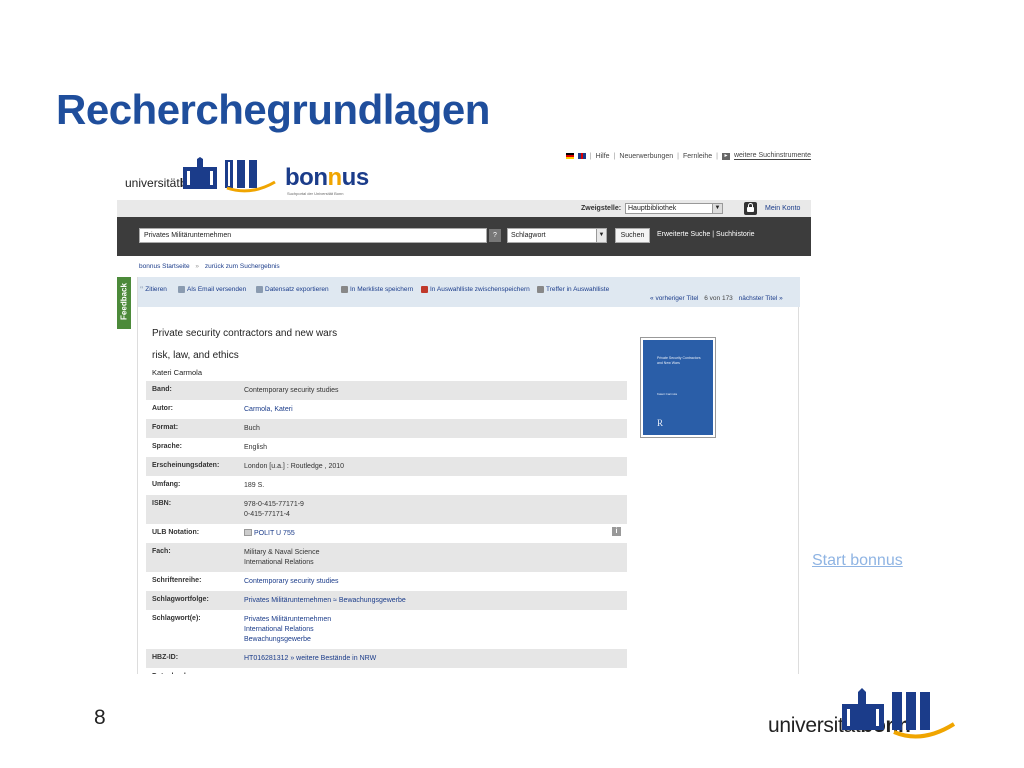  What do you see at coordinates (697, 156) in the screenshot?
I see `remote-loan-link: Fernleihe` at bounding box center [697, 156].